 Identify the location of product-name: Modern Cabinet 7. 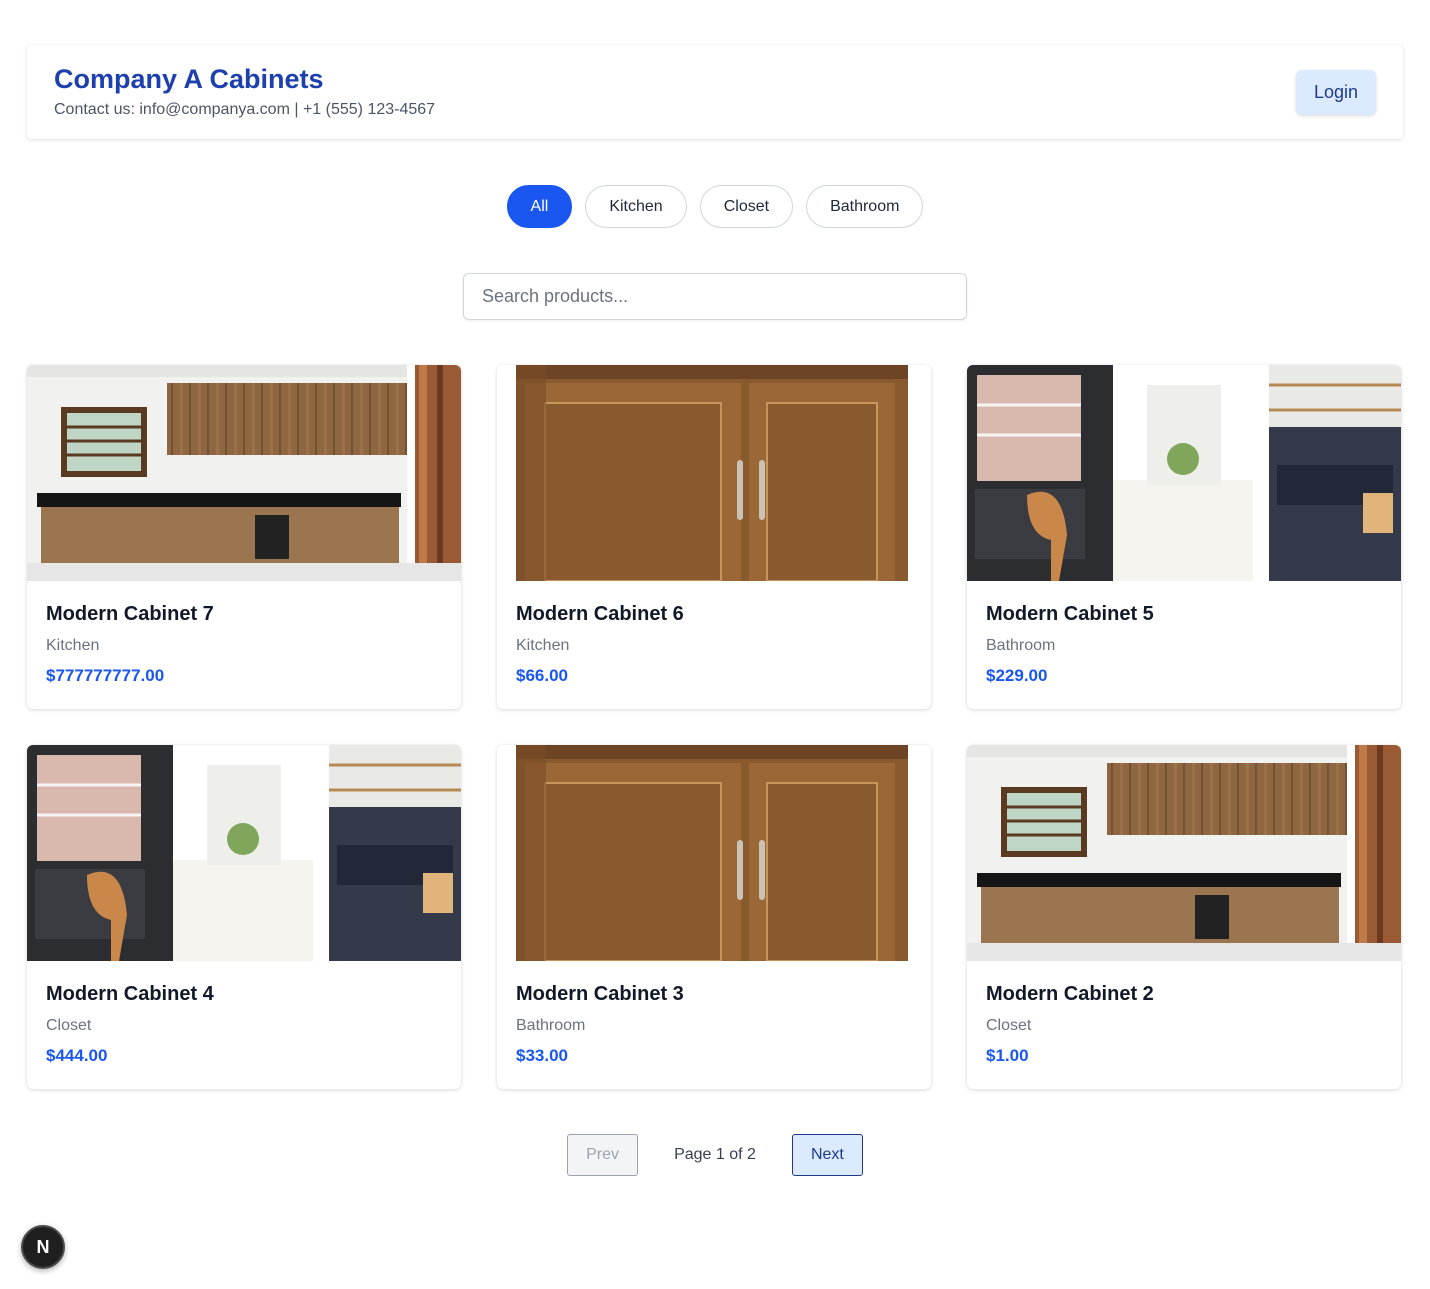
(130, 614).